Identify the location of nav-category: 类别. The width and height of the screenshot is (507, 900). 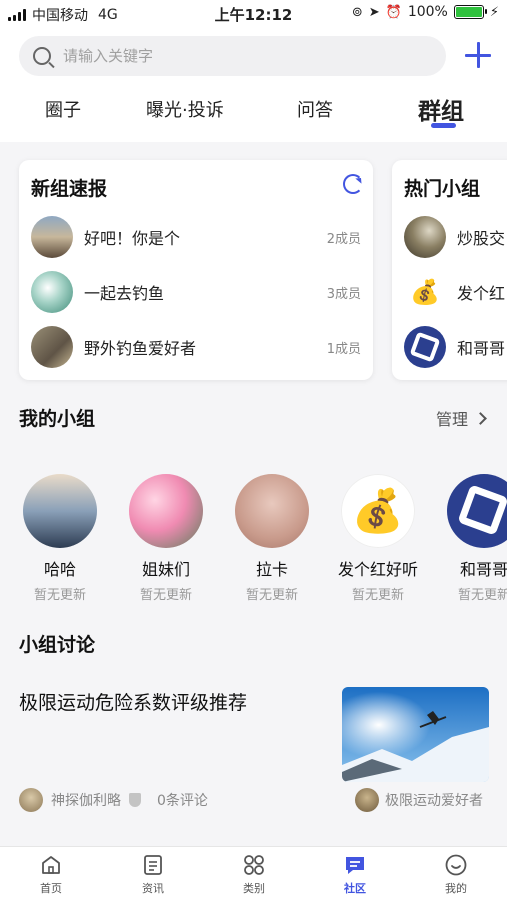
(254, 874).